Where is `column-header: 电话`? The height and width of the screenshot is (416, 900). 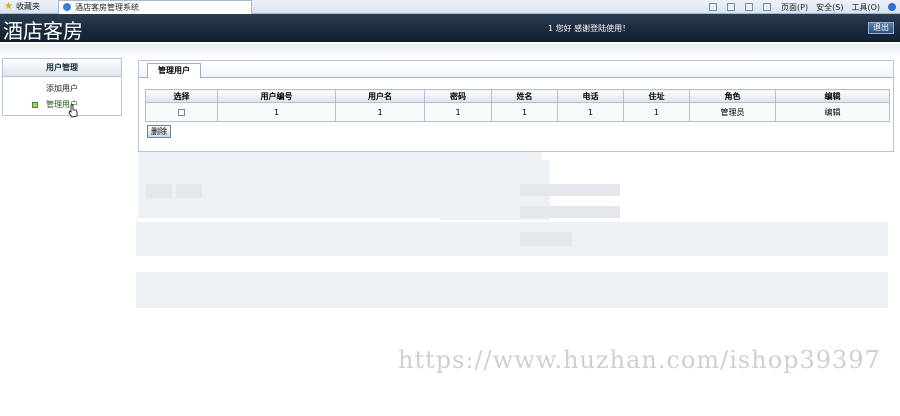
column-header: 电话 is located at coordinates (590, 96).